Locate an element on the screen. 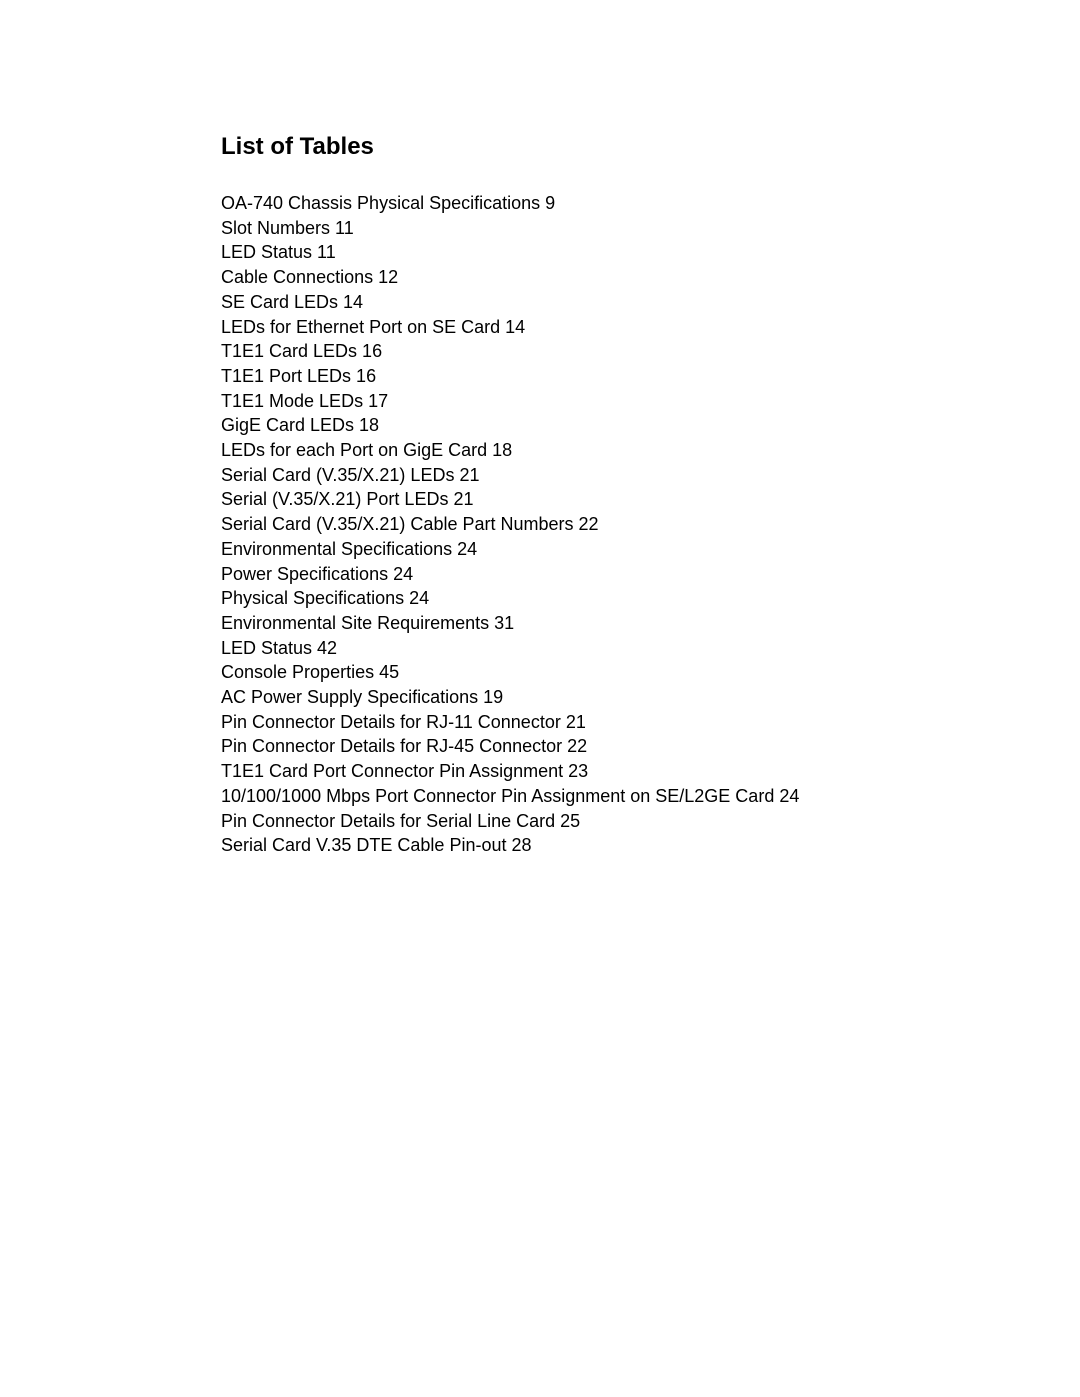 This screenshot has width=1080, height=1397. toc-entry: SE Card LEDs 14 is located at coordinates (591, 302).